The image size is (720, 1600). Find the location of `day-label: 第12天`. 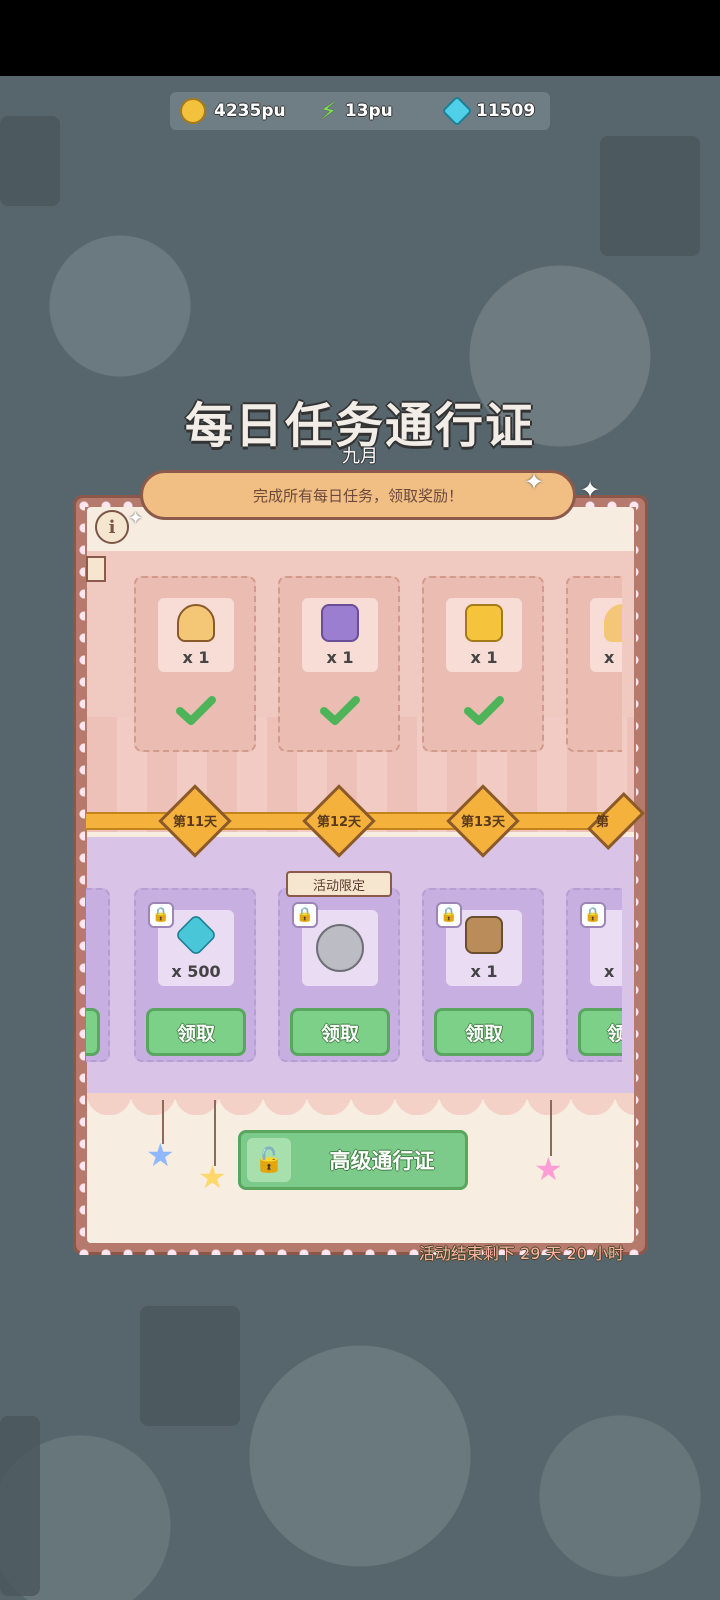

day-label: 第12天 is located at coordinates (339, 822).